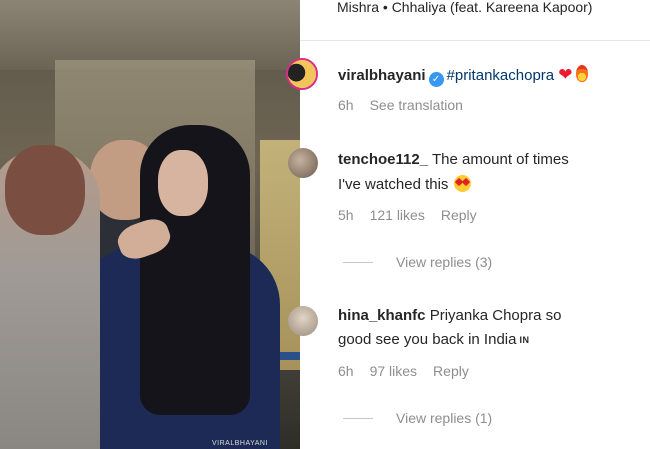  Describe the element at coordinates (383, 159) in the screenshot. I see `comment-username: tenchoe112_` at that location.